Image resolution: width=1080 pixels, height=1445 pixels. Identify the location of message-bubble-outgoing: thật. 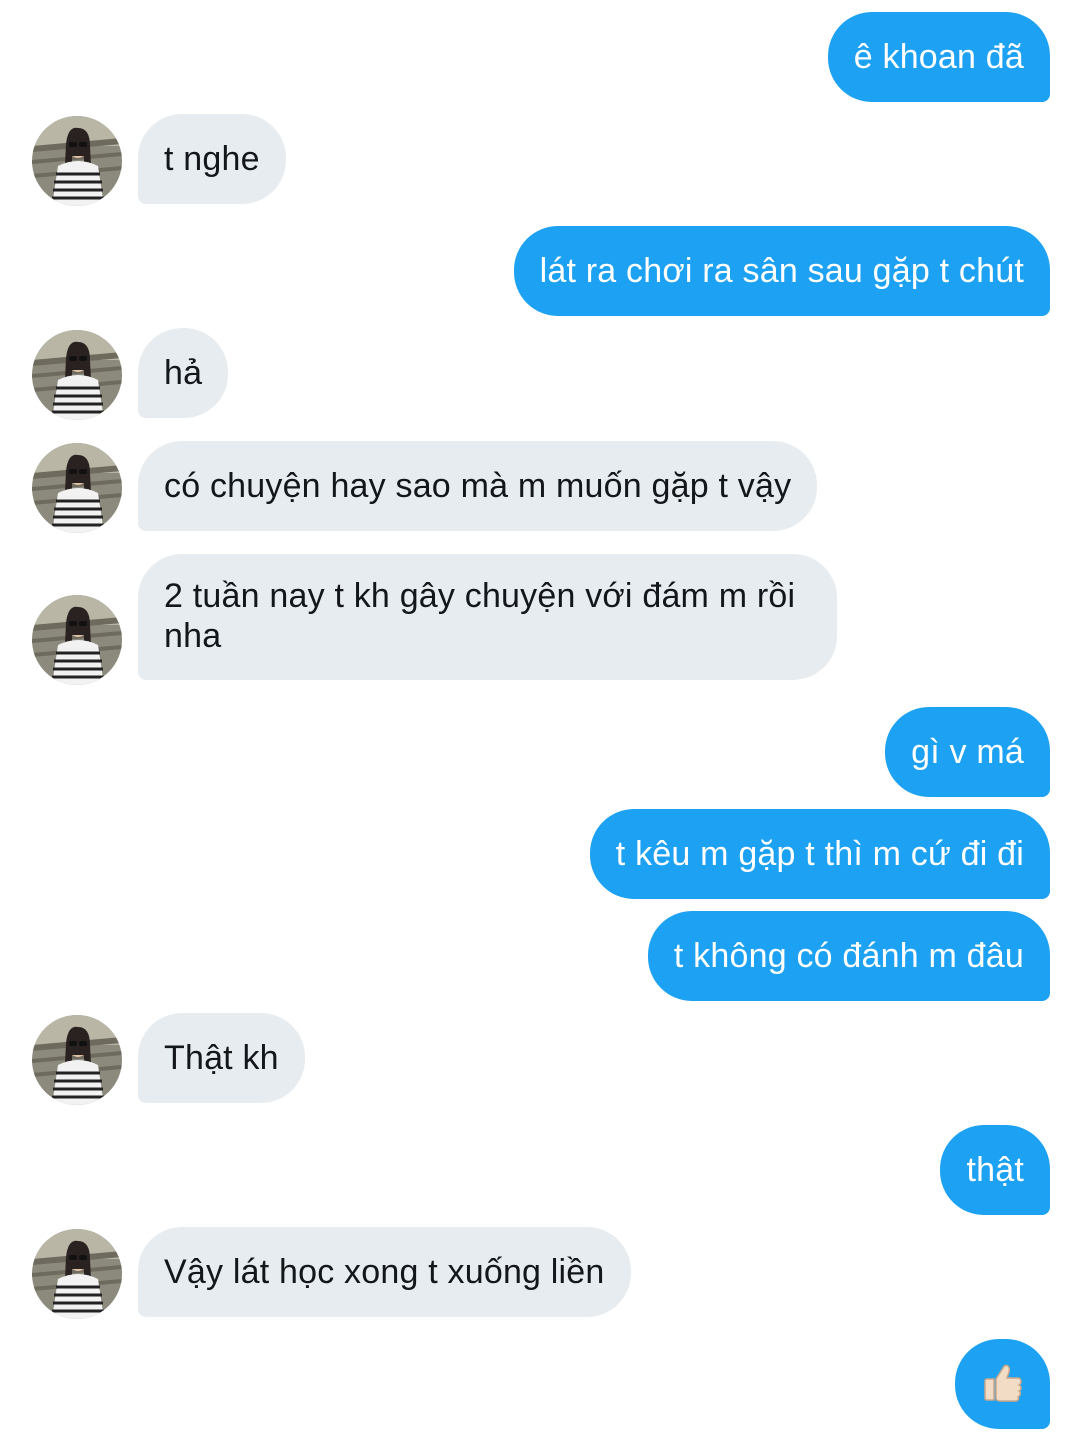
(995, 1170).